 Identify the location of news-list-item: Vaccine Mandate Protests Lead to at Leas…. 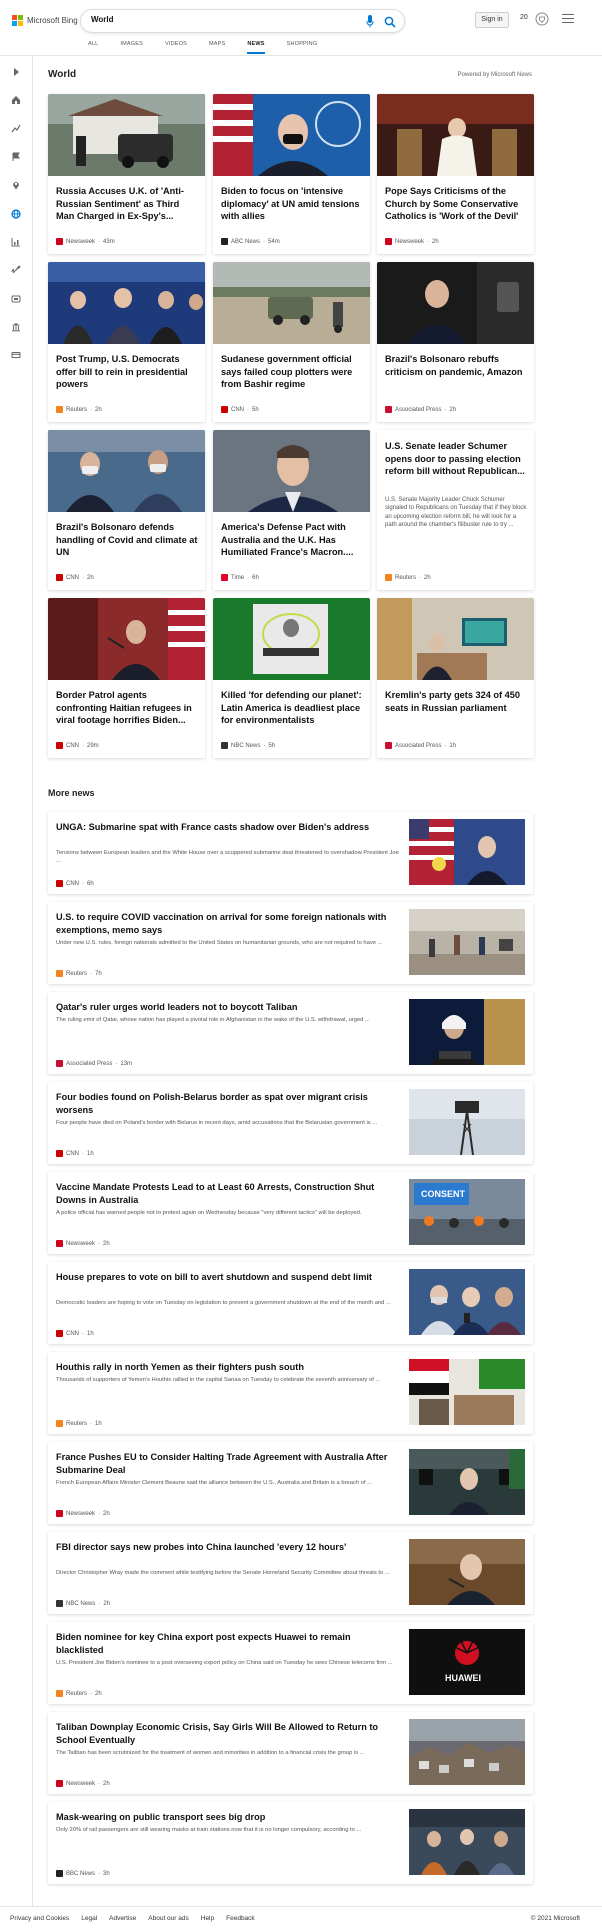
(290, 1213).